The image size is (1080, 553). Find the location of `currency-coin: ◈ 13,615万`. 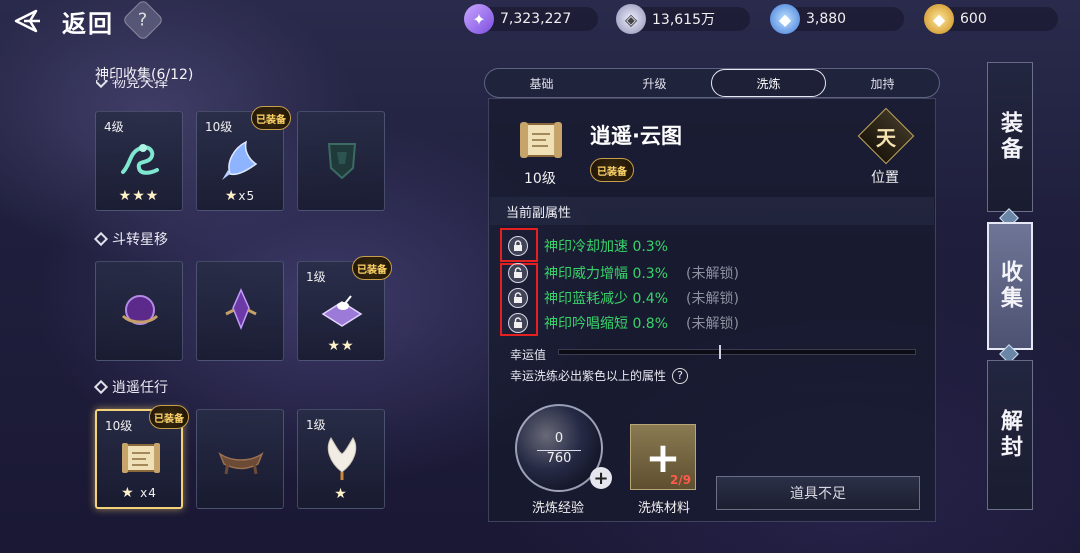

currency-coin: ◈ 13,615万 is located at coordinates (683, 19).